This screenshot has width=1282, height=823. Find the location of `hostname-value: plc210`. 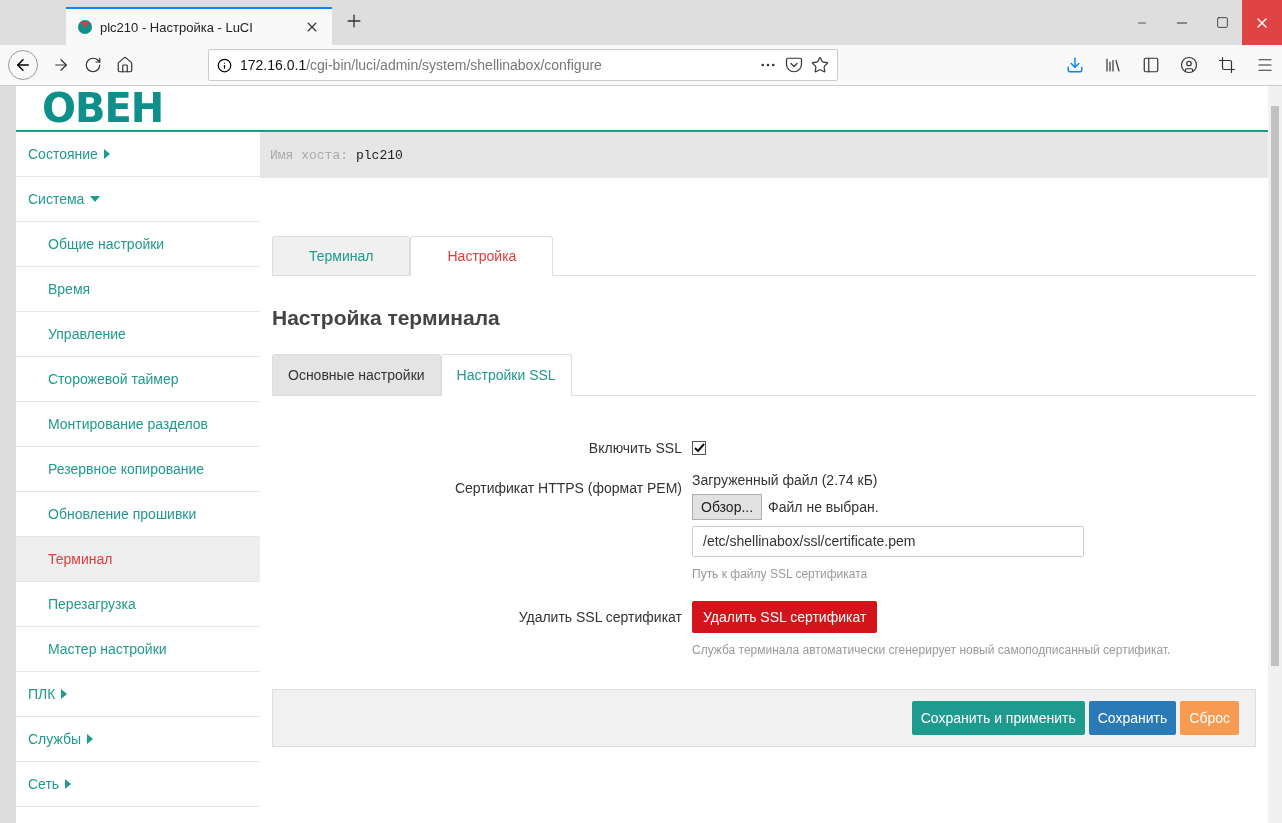

hostname-value: plc210 is located at coordinates (379, 155).